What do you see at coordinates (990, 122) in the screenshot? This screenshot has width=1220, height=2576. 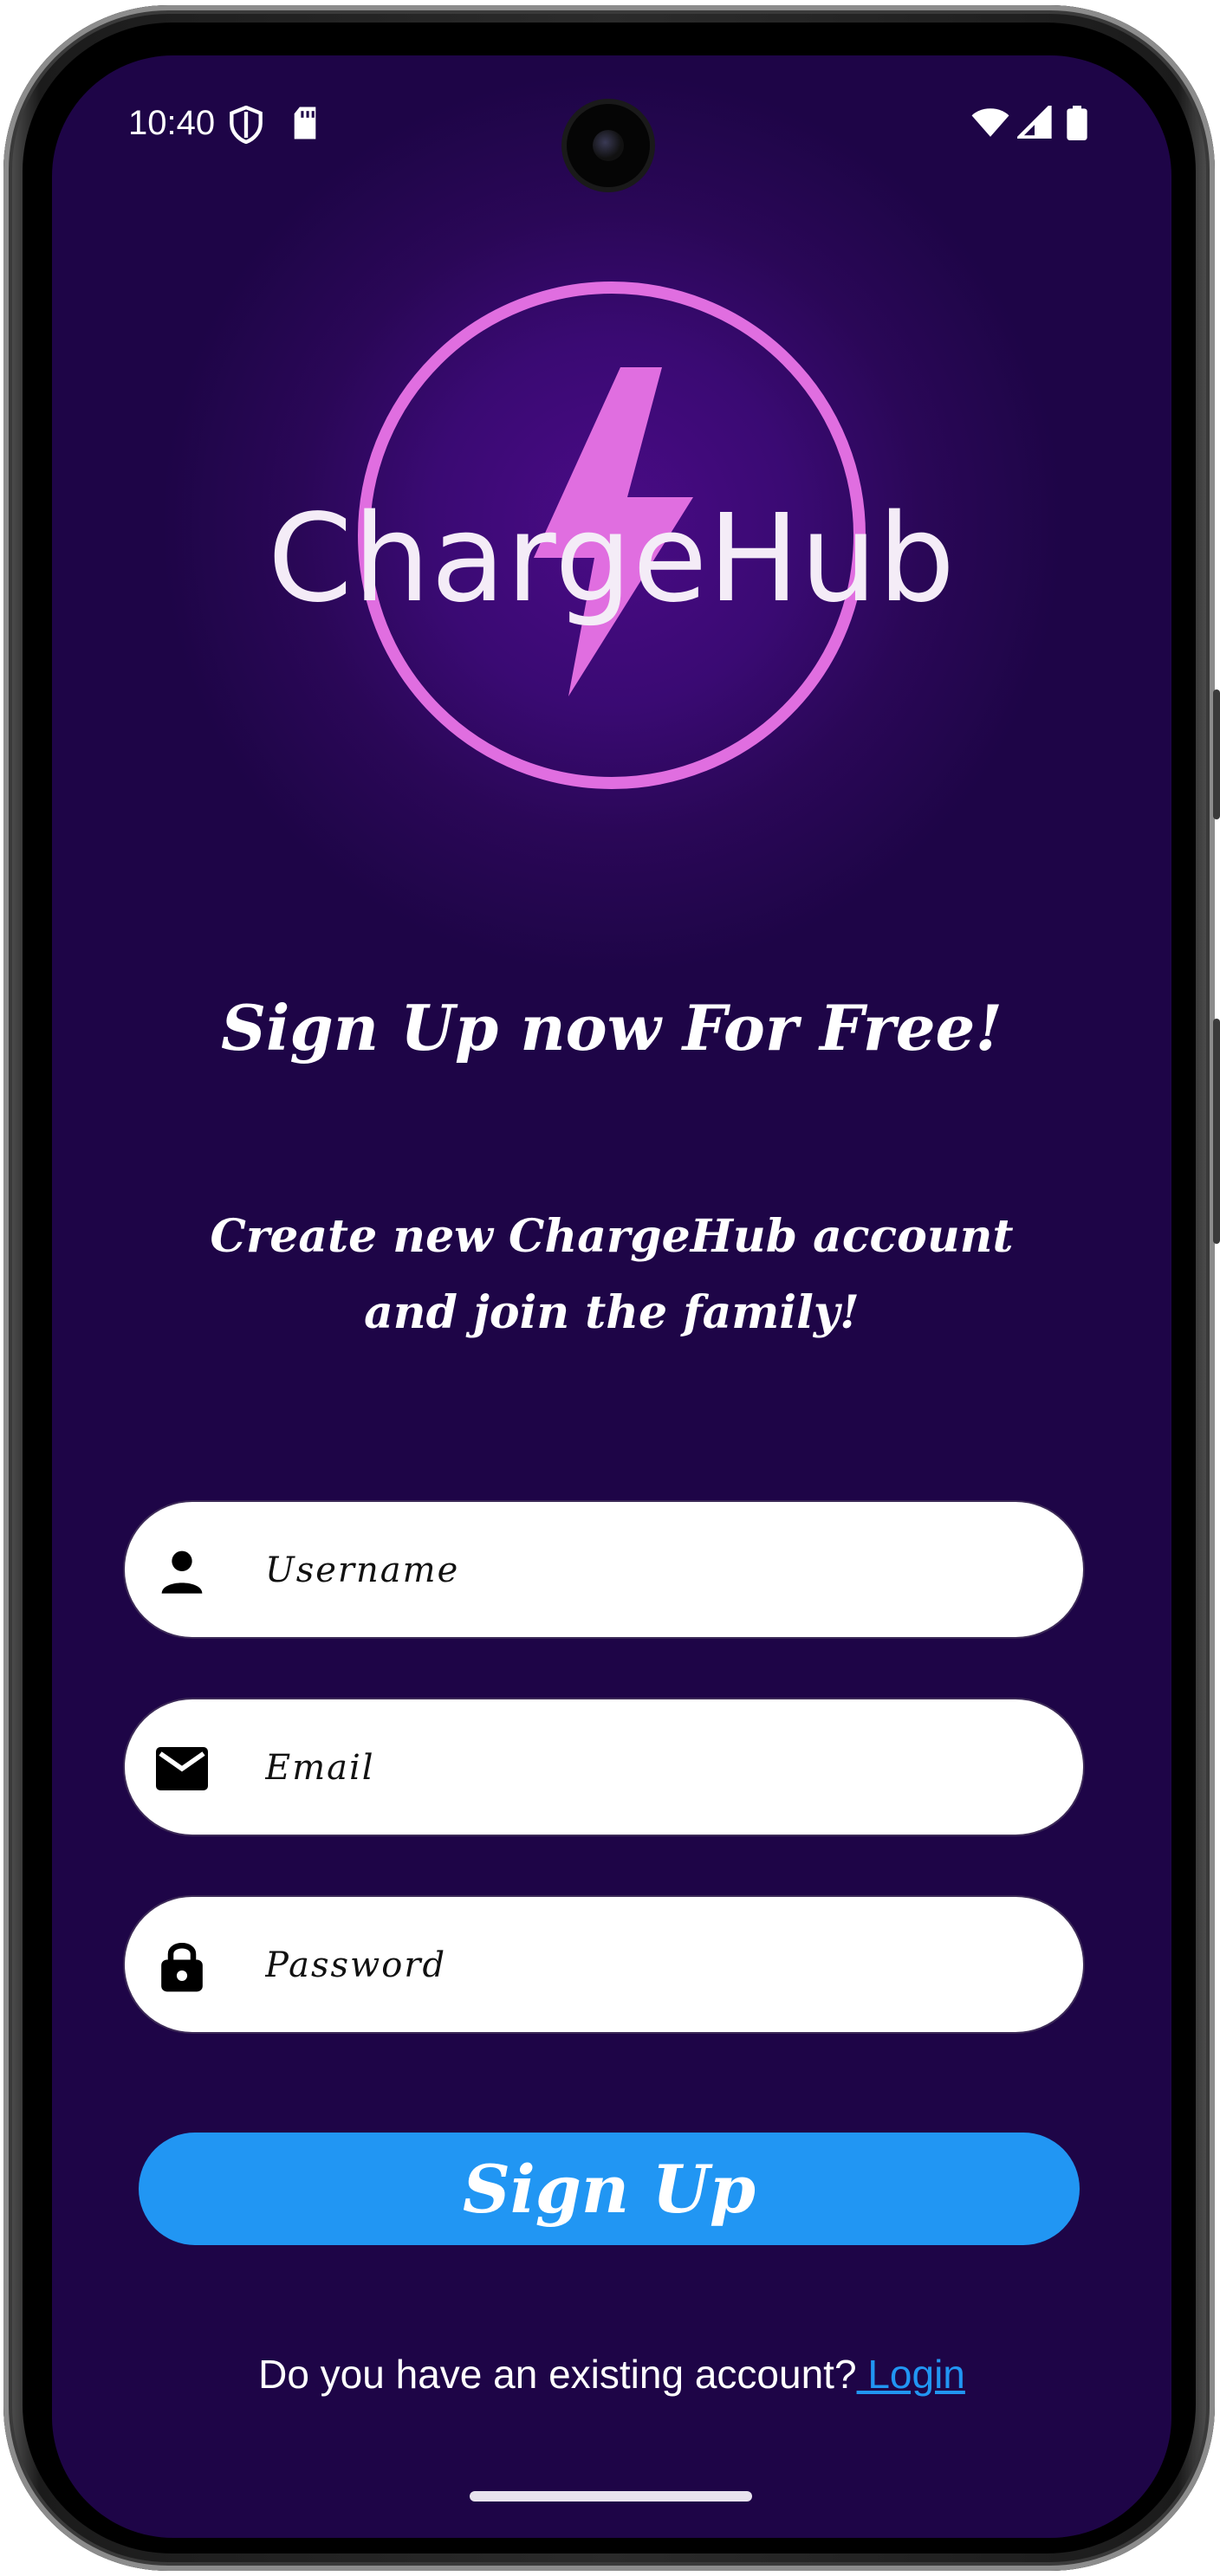 I see `wifi-icon` at bounding box center [990, 122].